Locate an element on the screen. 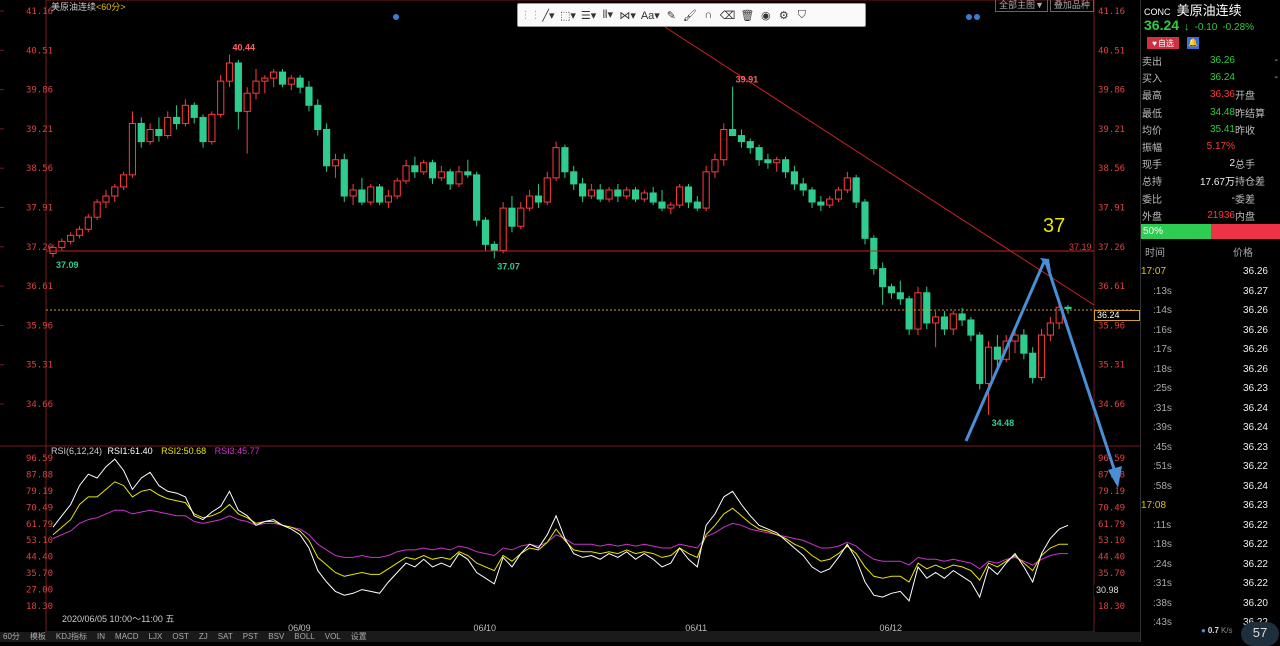 The width and height of the screenshot is (1280, 646). indicator-tab: ZJ is located at coordinates (203, 637).